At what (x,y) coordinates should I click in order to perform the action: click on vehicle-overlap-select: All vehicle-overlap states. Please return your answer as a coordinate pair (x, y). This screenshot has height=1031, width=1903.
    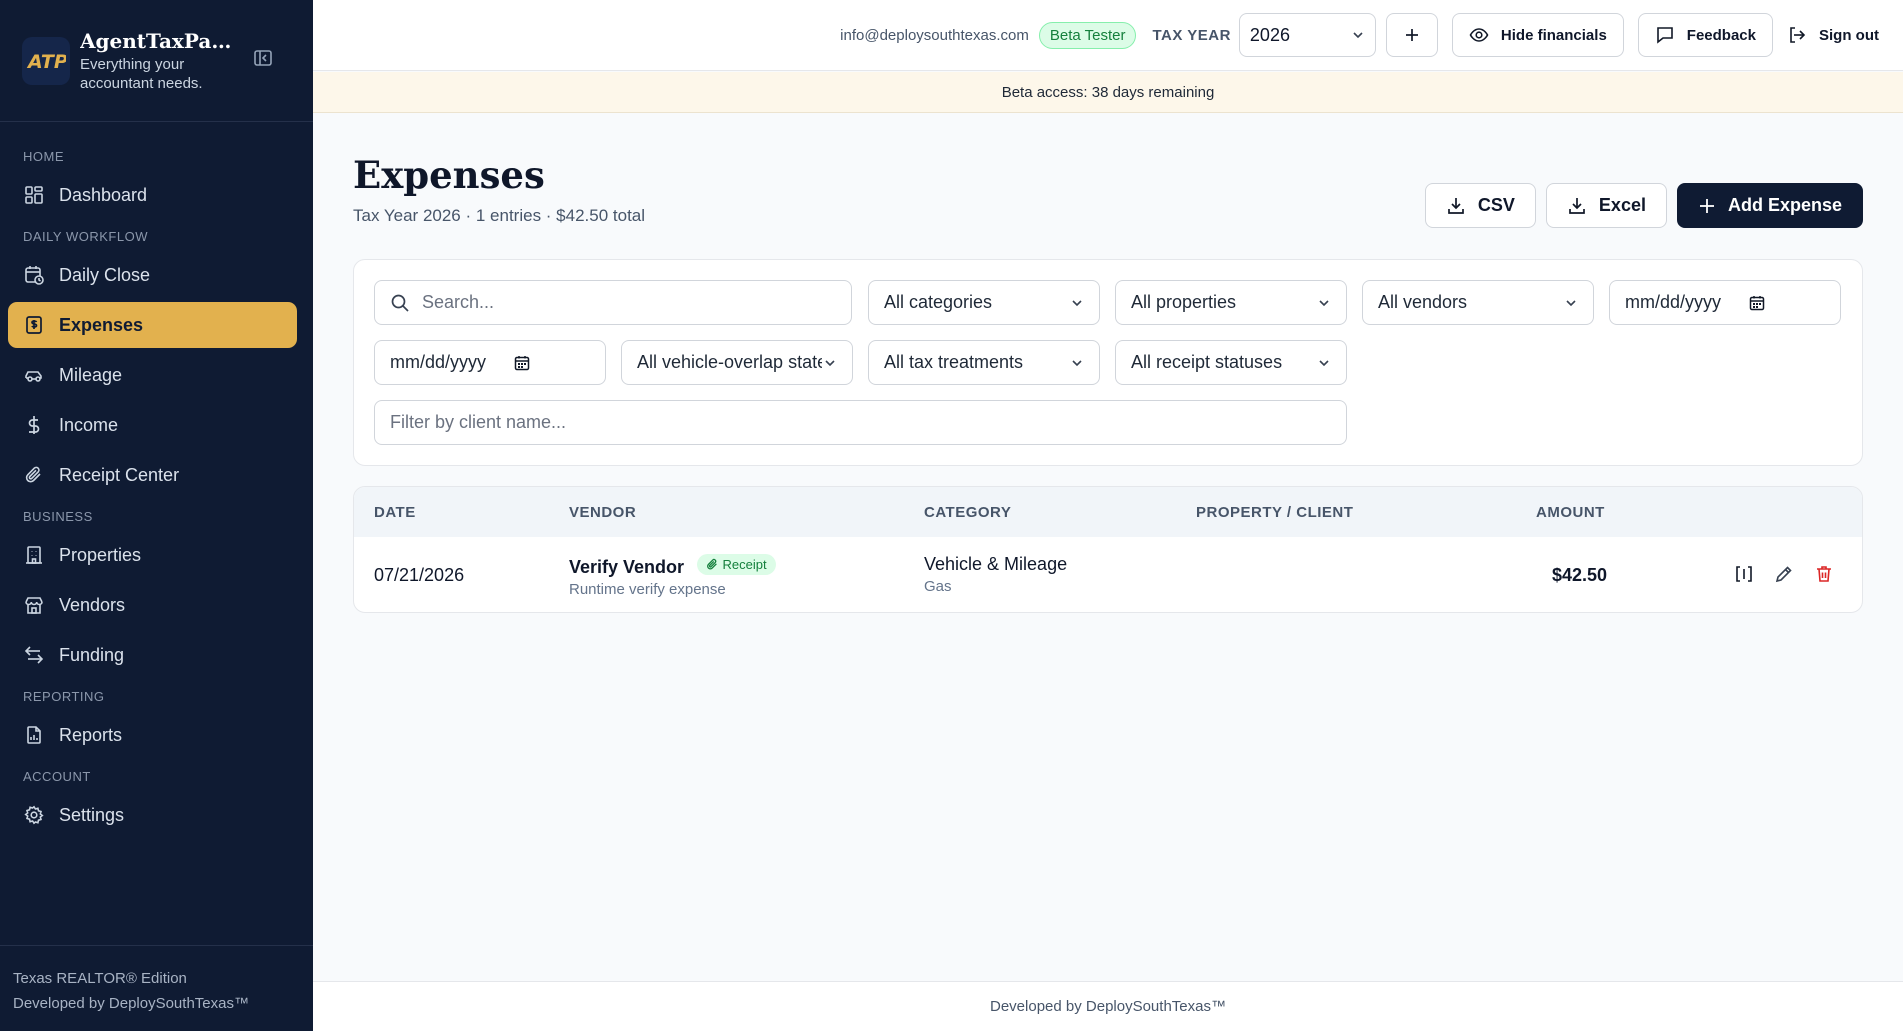
    Looking at the image, I should click on (737, 362).